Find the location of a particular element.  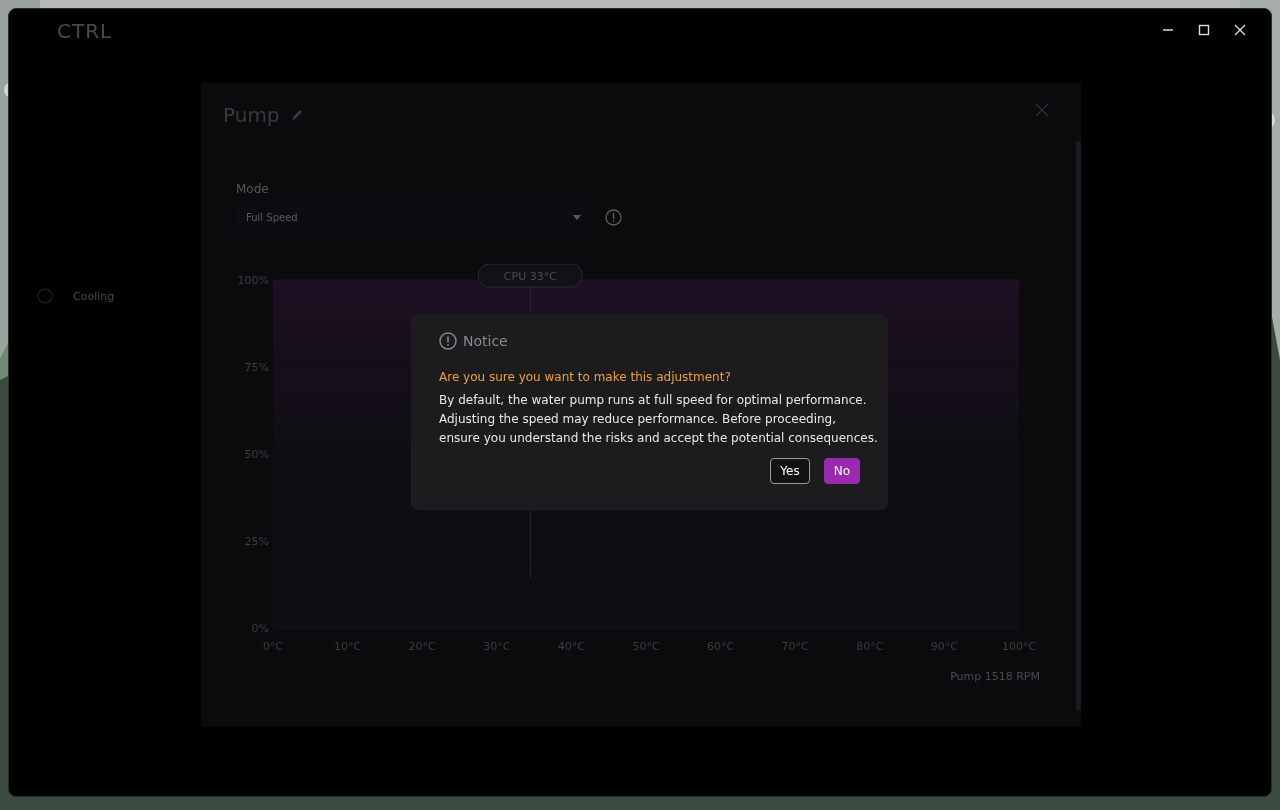

scrollbar is located at coordinates (1078, 426).